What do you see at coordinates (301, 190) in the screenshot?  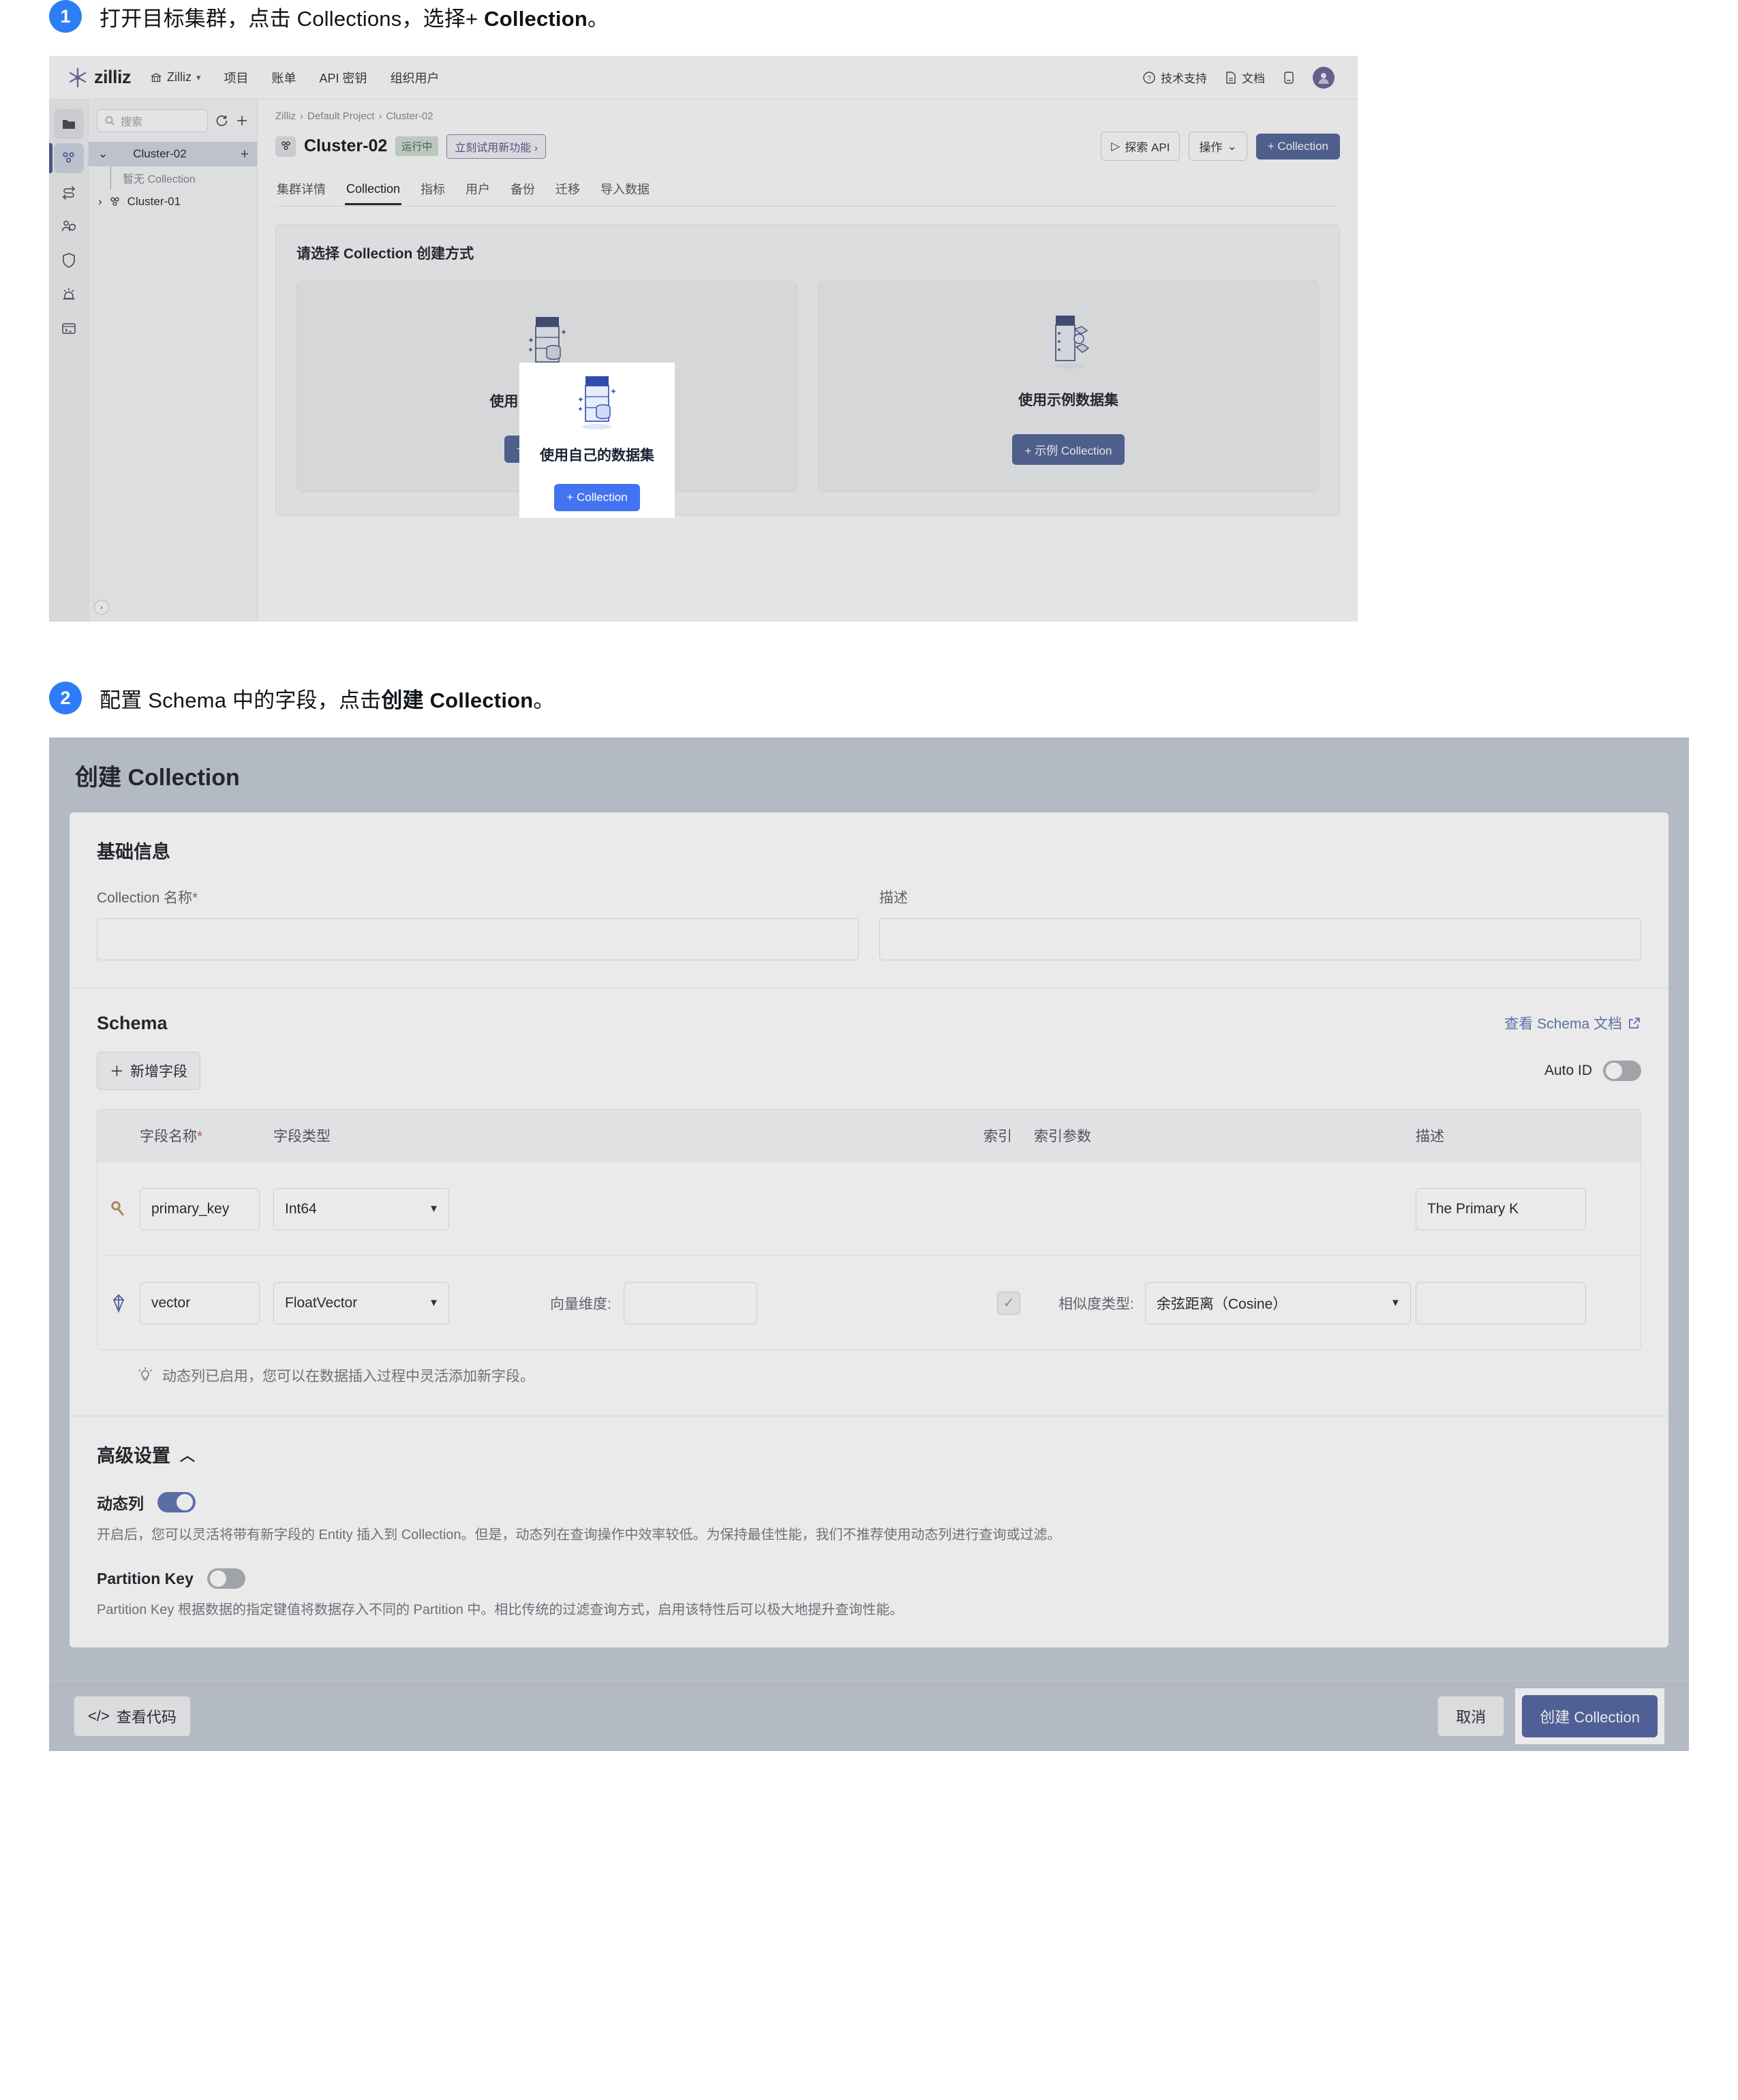 I see `tab-cluster-detail: 集群详情` at bounding box center [301, 190].